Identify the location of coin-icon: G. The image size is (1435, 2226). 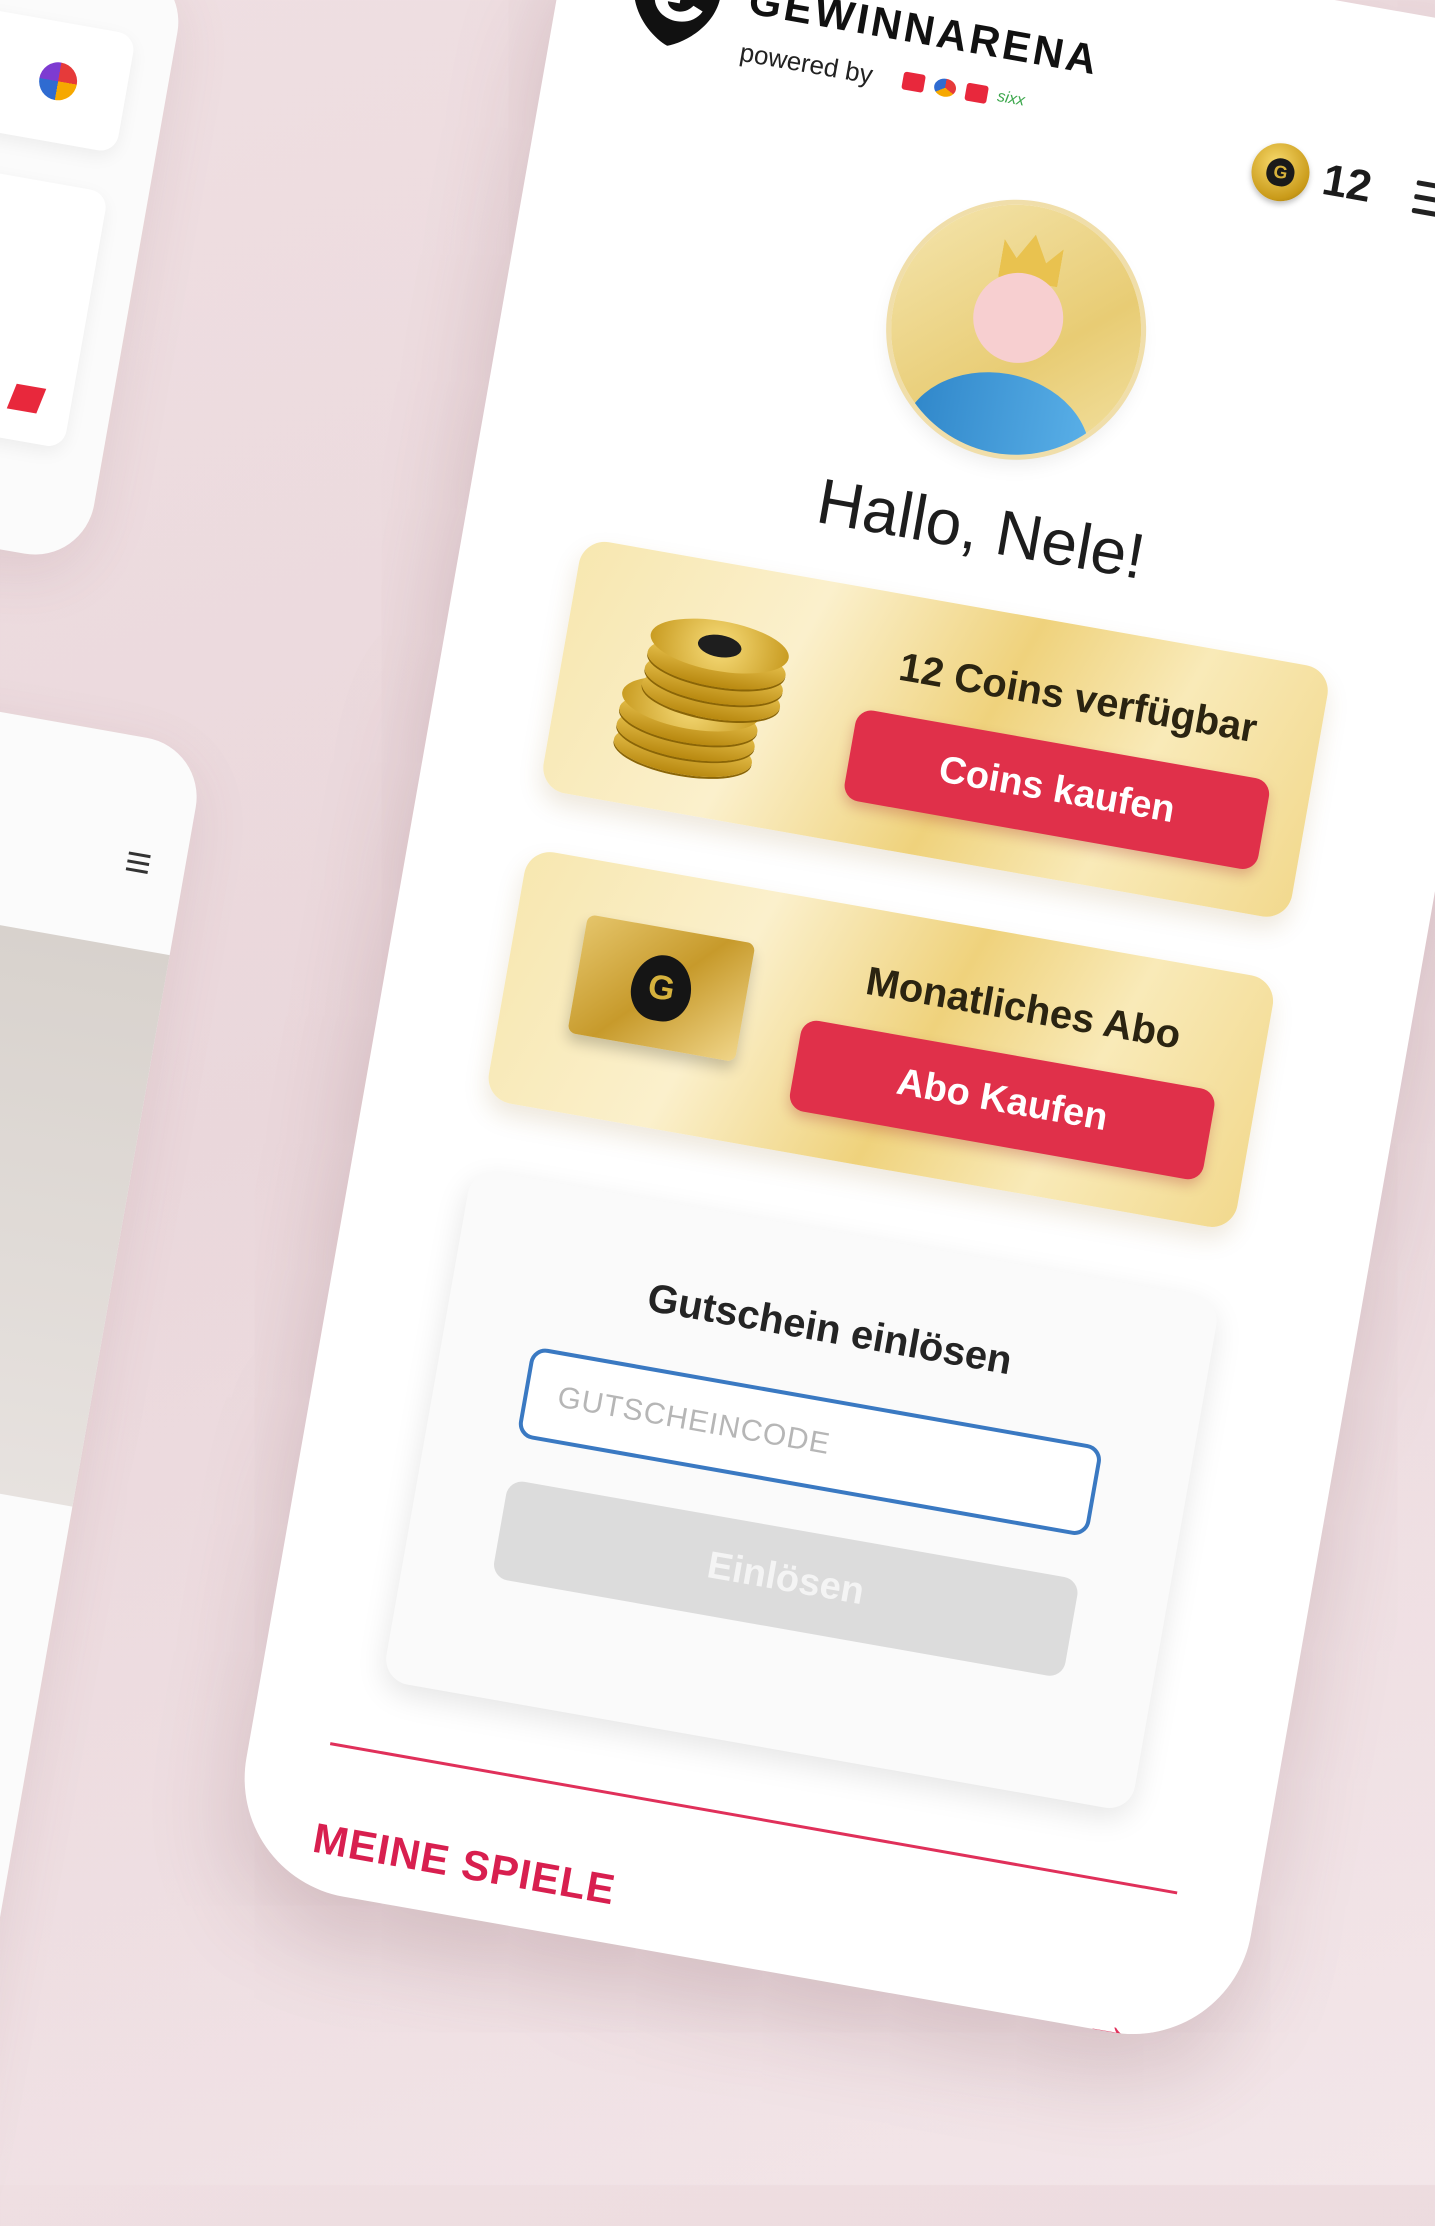
(1280, 172).